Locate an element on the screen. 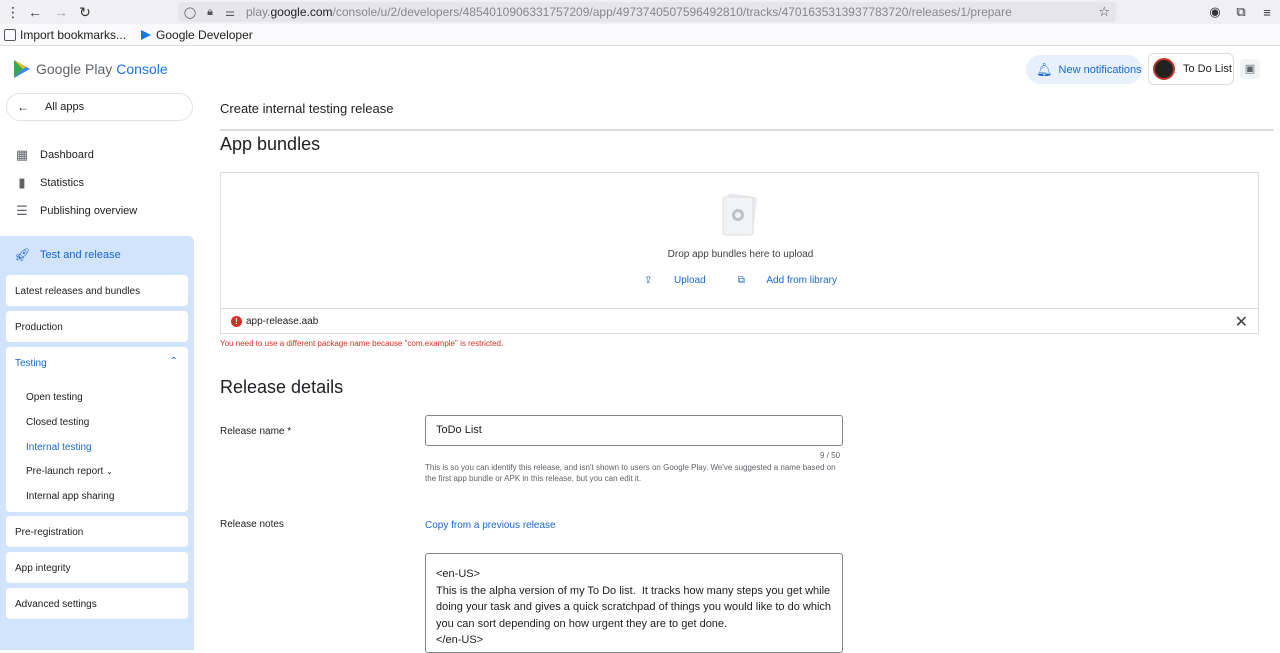 This screenshot has width=1280, height=653. sidebar-item-label: Dashboard is located at coordinates (67, 155).